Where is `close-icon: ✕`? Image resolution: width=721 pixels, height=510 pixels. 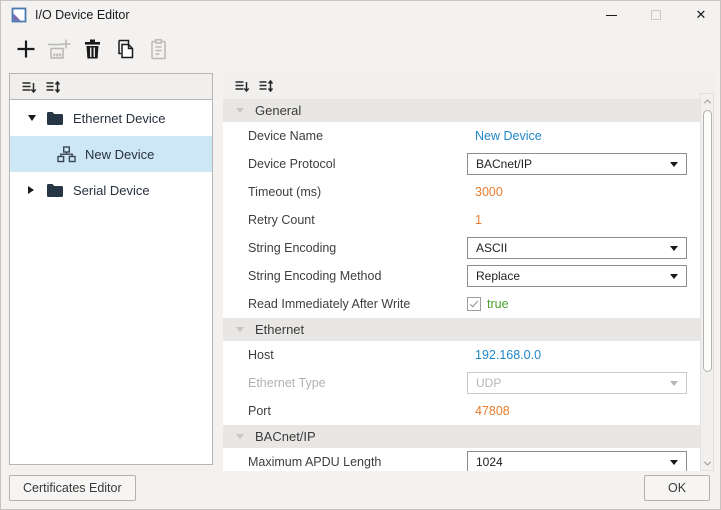
close-icon: ✕ is located at coordinates (701, 15).